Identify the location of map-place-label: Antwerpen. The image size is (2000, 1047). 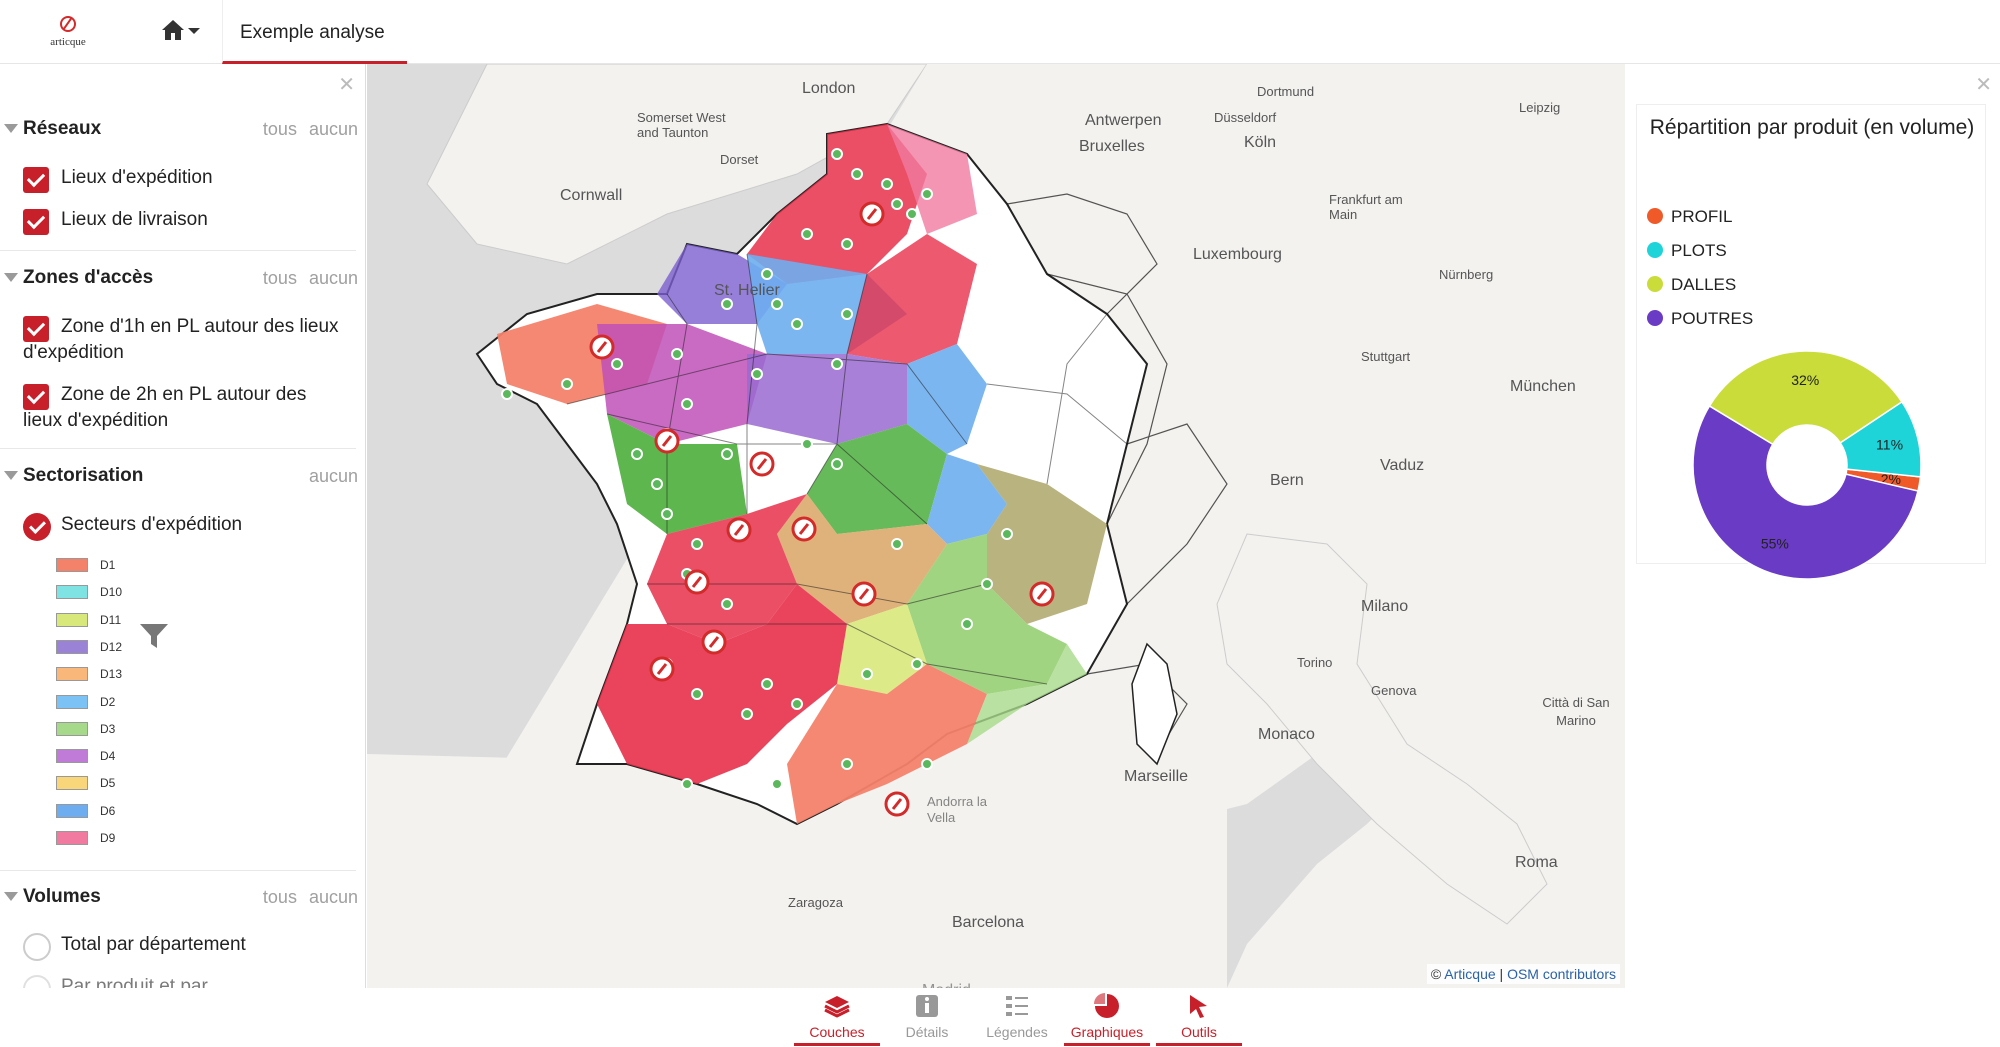
(1123, 120).